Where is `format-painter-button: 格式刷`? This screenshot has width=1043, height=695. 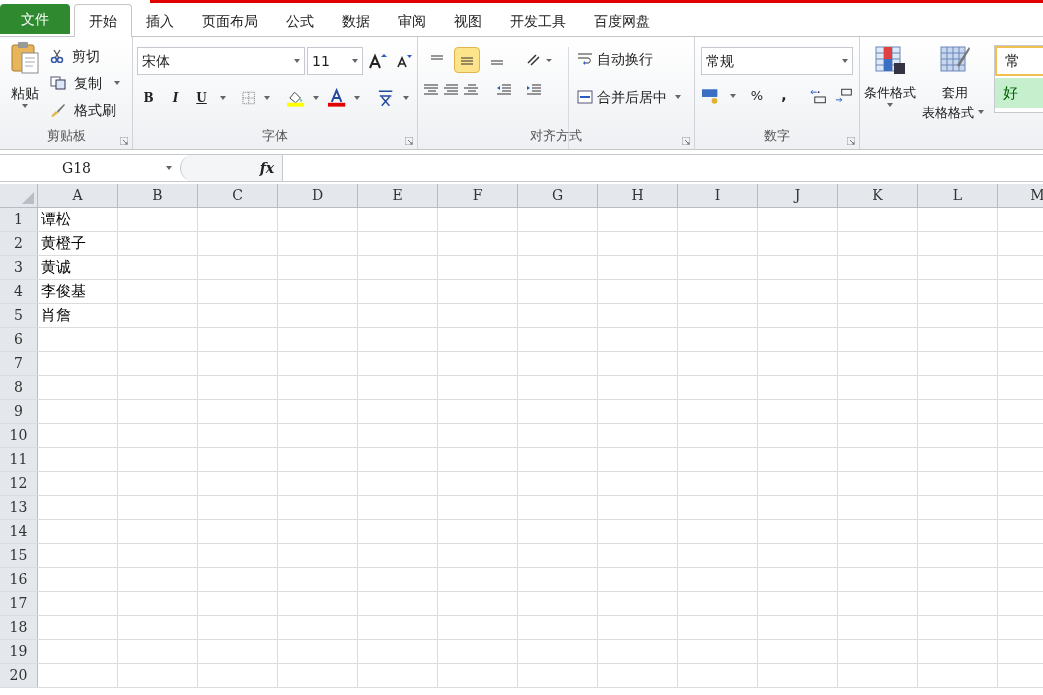
format-painter-button: 格式刷 is located at coordinates (87, 110).